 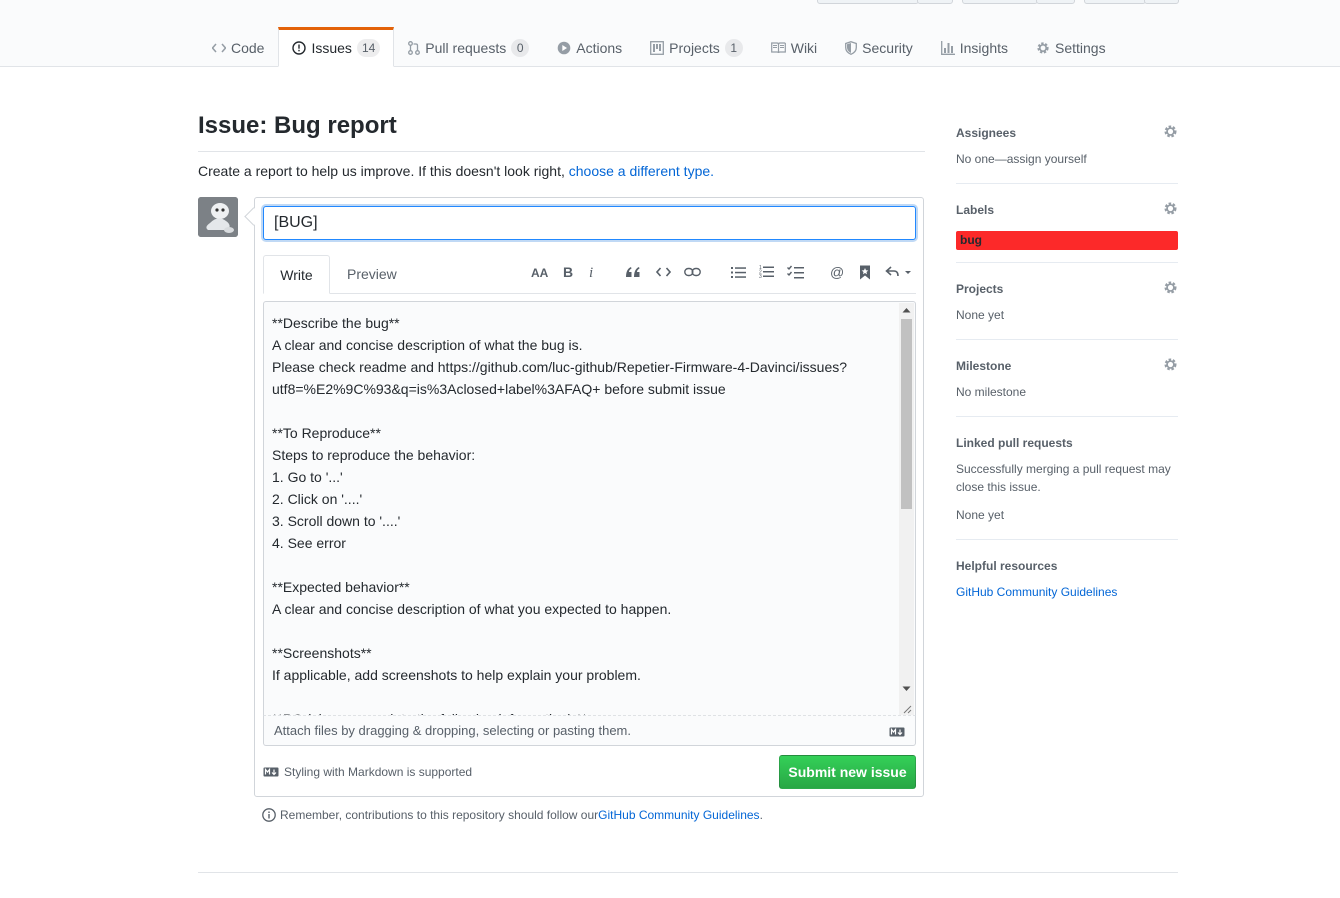 What do you see at coordinates (980, 315) in the screenshot?
I see `projects-value: None yet` at bounding box center [980, 315].